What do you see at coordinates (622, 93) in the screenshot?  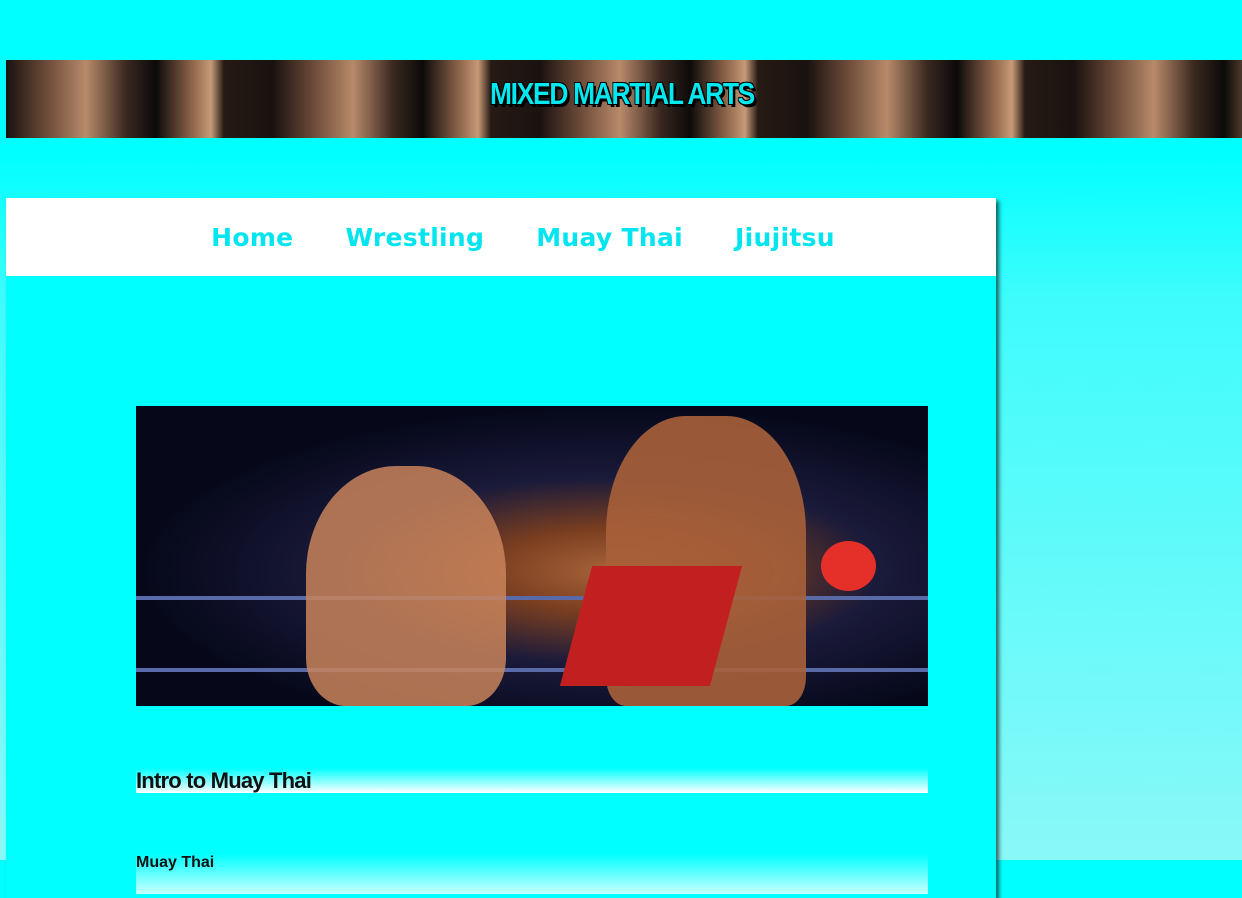 I see `site-title: MIXED MARTIAL ARTS` at bounding box center [622, 93].